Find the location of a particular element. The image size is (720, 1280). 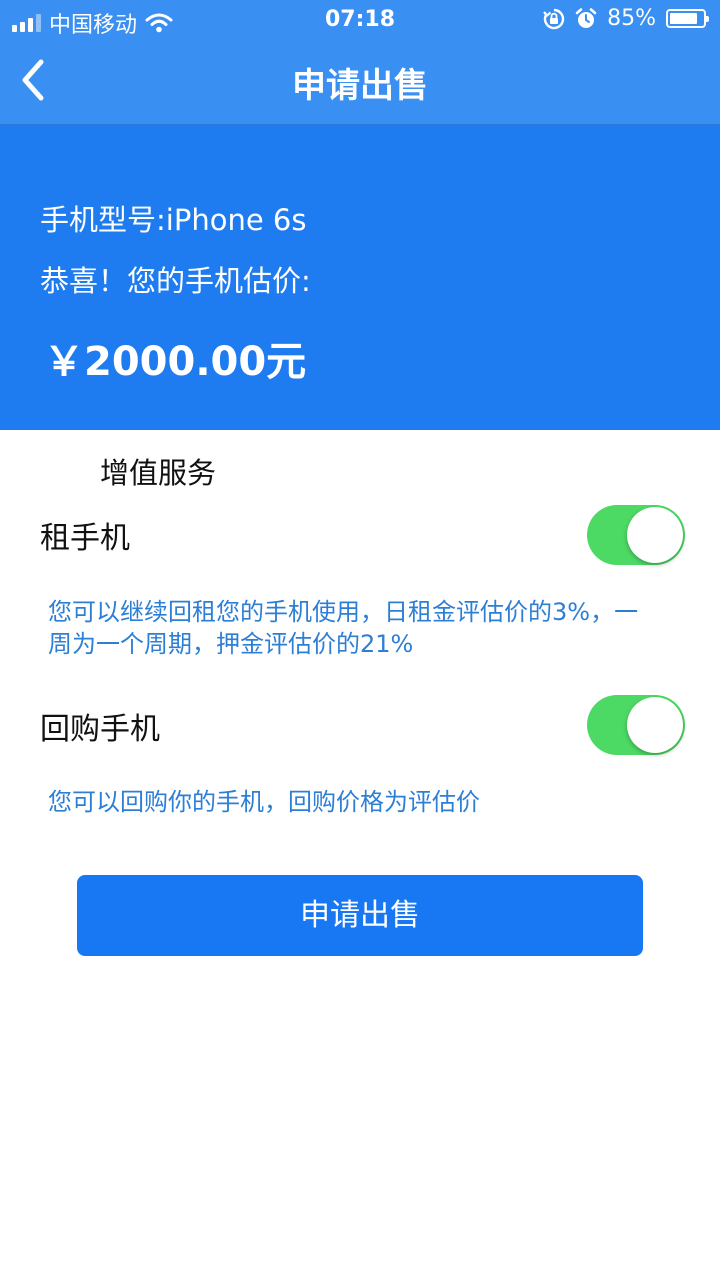

chevron-left-icon is located at coordinates (33, 80).